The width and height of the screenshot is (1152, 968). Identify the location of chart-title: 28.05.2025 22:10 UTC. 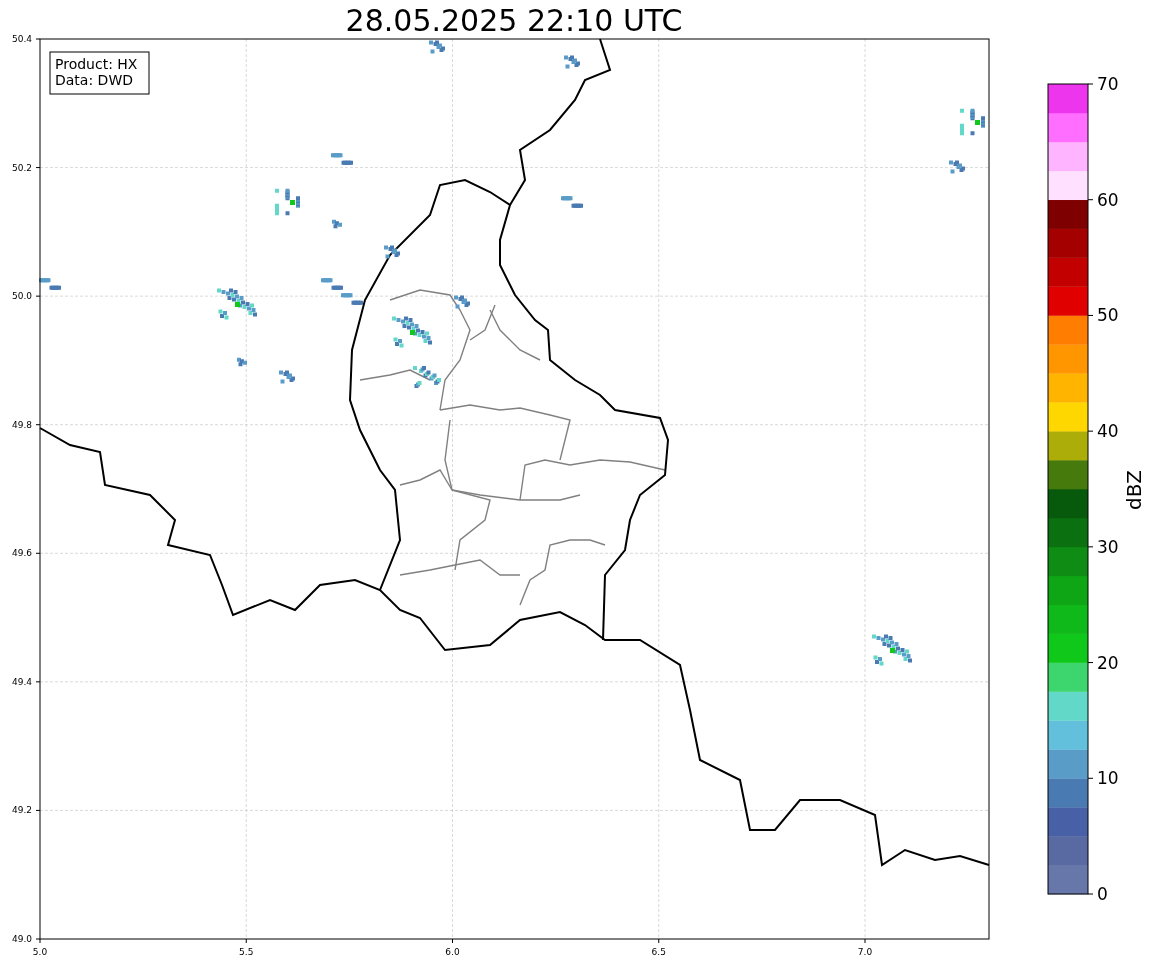
(514, 20).